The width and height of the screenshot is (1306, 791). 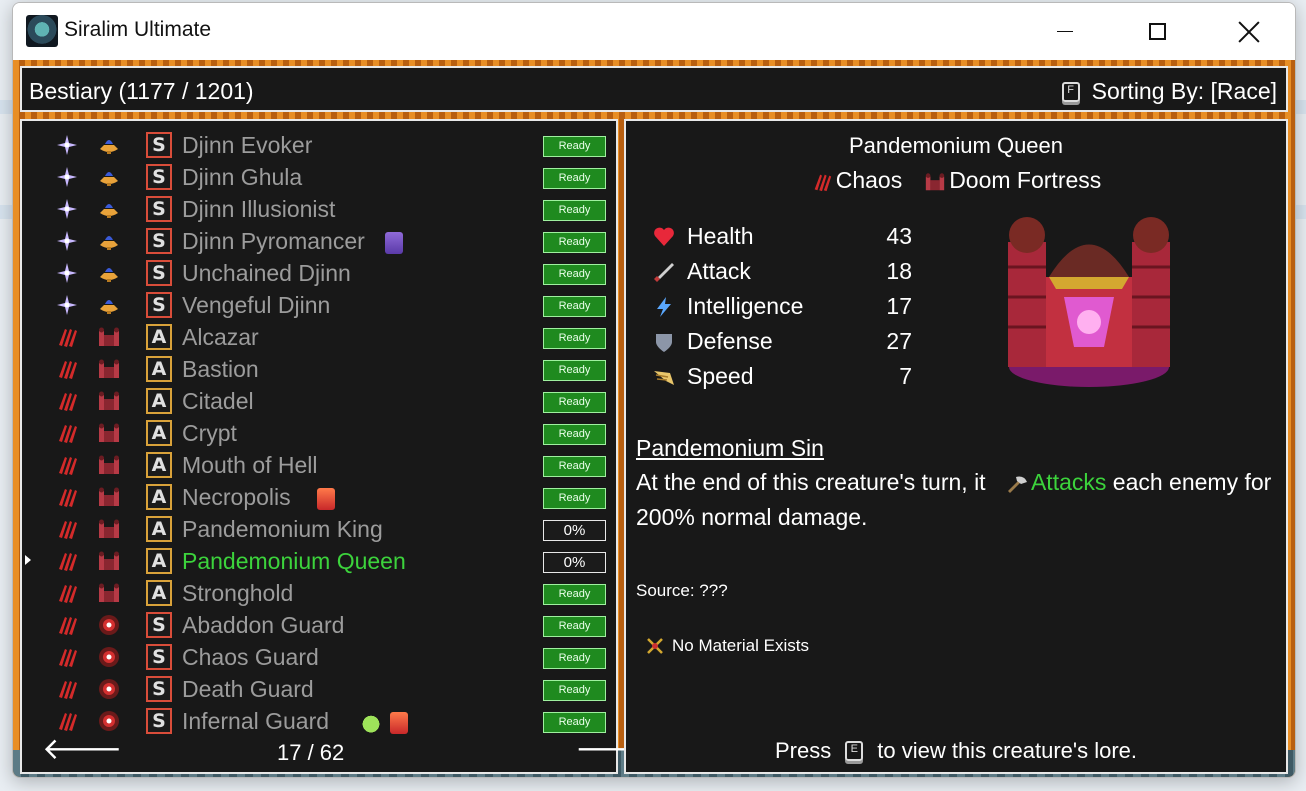 What do you see at coordinates (282, 529) in the screenshot?
I see `creature-name-label: Pandemonium King` at bounding box center [282, 529].